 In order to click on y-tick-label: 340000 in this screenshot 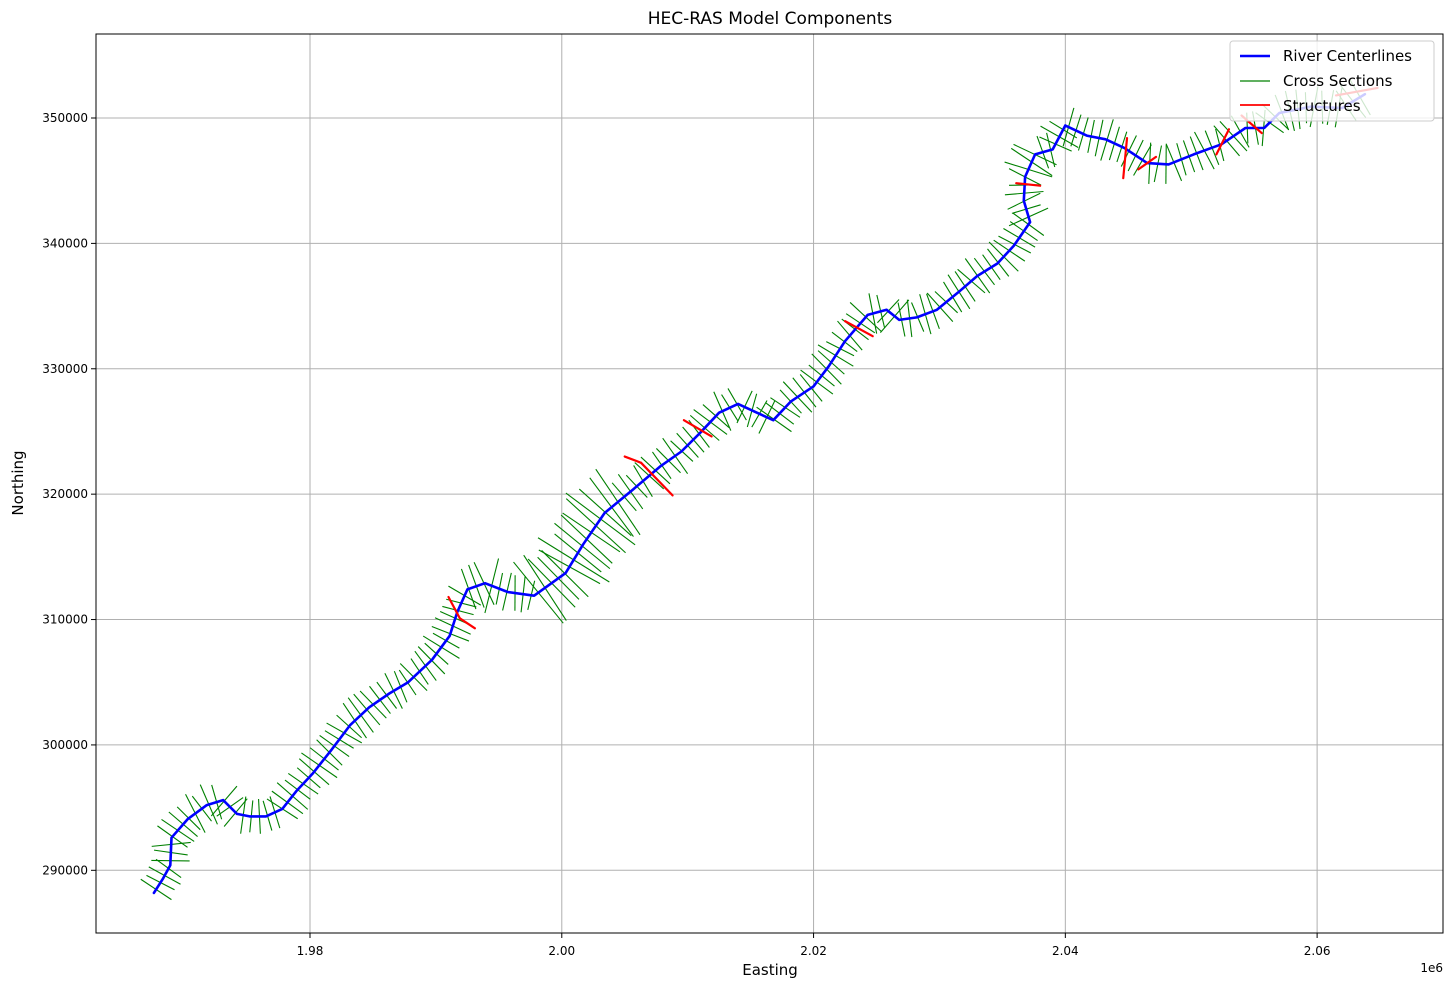, I will do `click(65, 243)`.